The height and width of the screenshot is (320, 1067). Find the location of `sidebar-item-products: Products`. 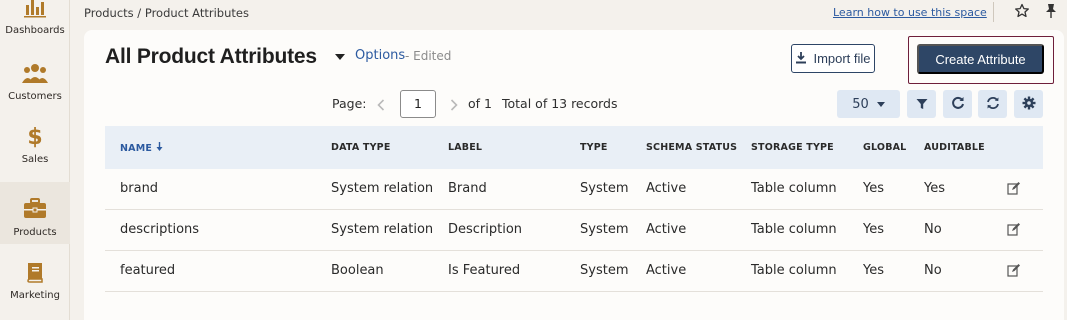

sidebar-item-products: Products is located at coordinates (35, 213).